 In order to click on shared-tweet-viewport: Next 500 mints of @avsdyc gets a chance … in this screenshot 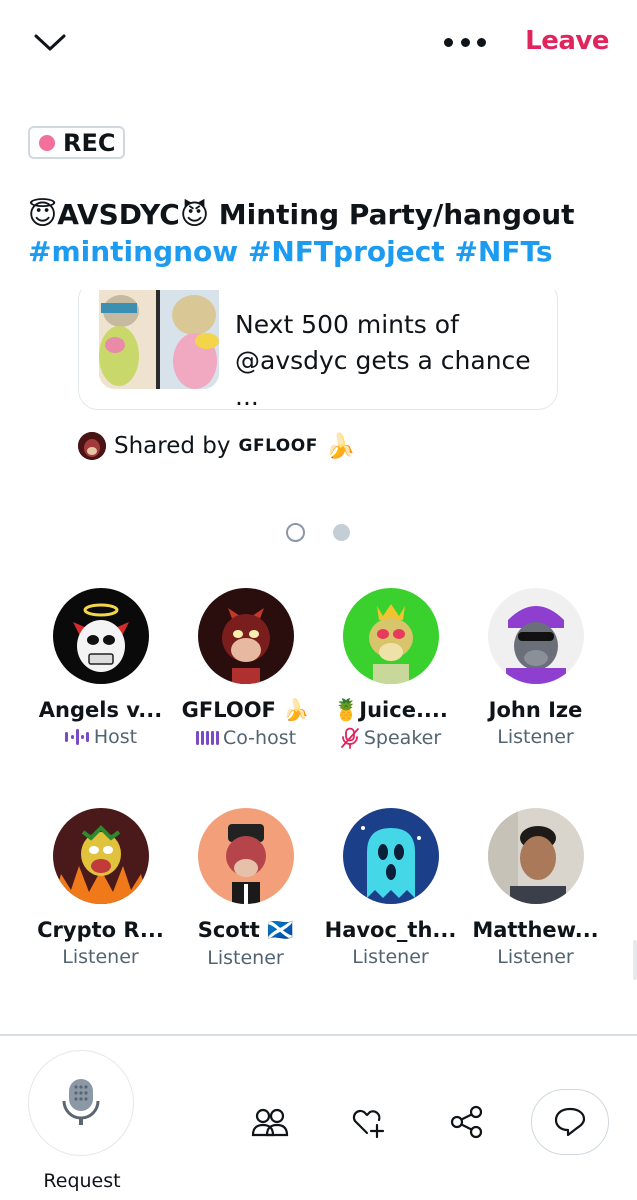, I will do `click(319, 351)`.